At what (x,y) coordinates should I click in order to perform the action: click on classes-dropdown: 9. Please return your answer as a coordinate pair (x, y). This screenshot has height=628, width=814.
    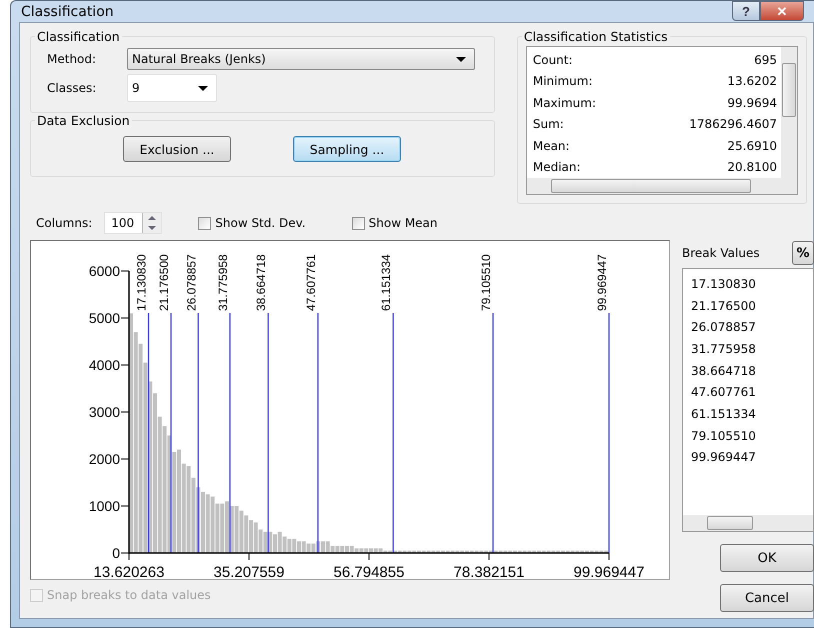
    Looking at the image, I should click on (172, 88).